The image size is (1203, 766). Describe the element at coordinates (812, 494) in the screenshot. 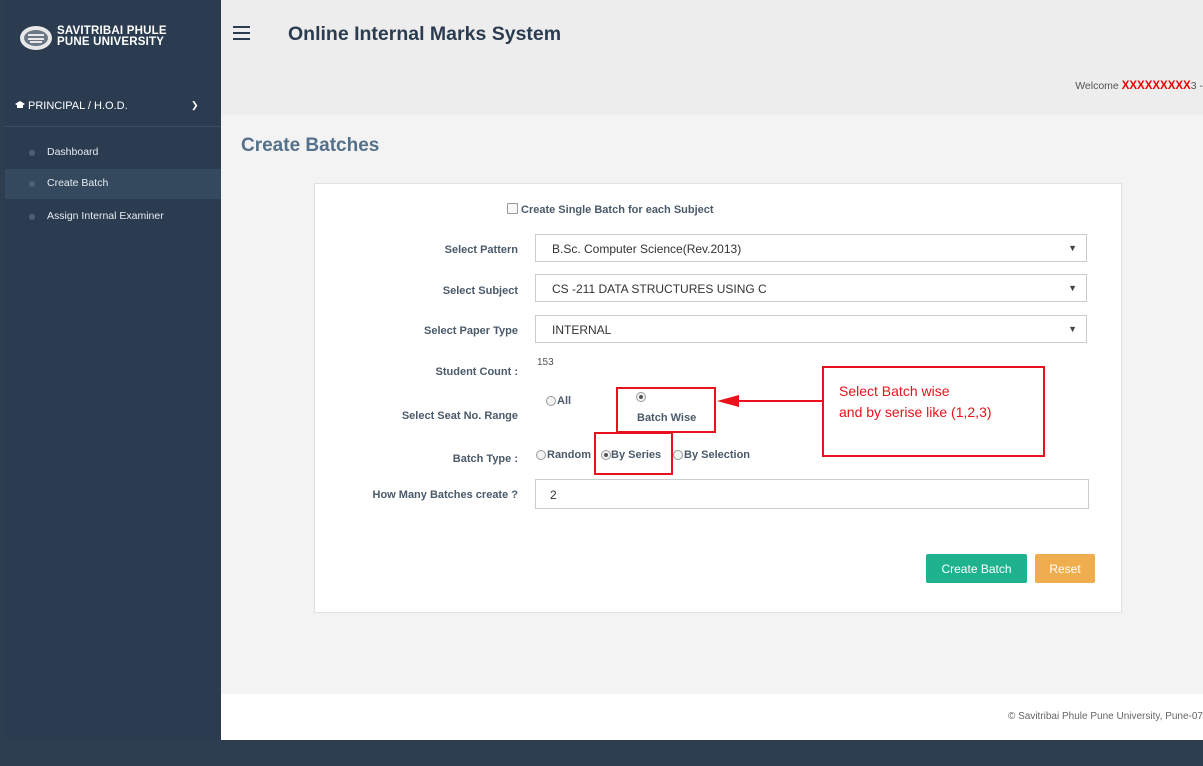

I see `batch-count-input: 2` at that location.